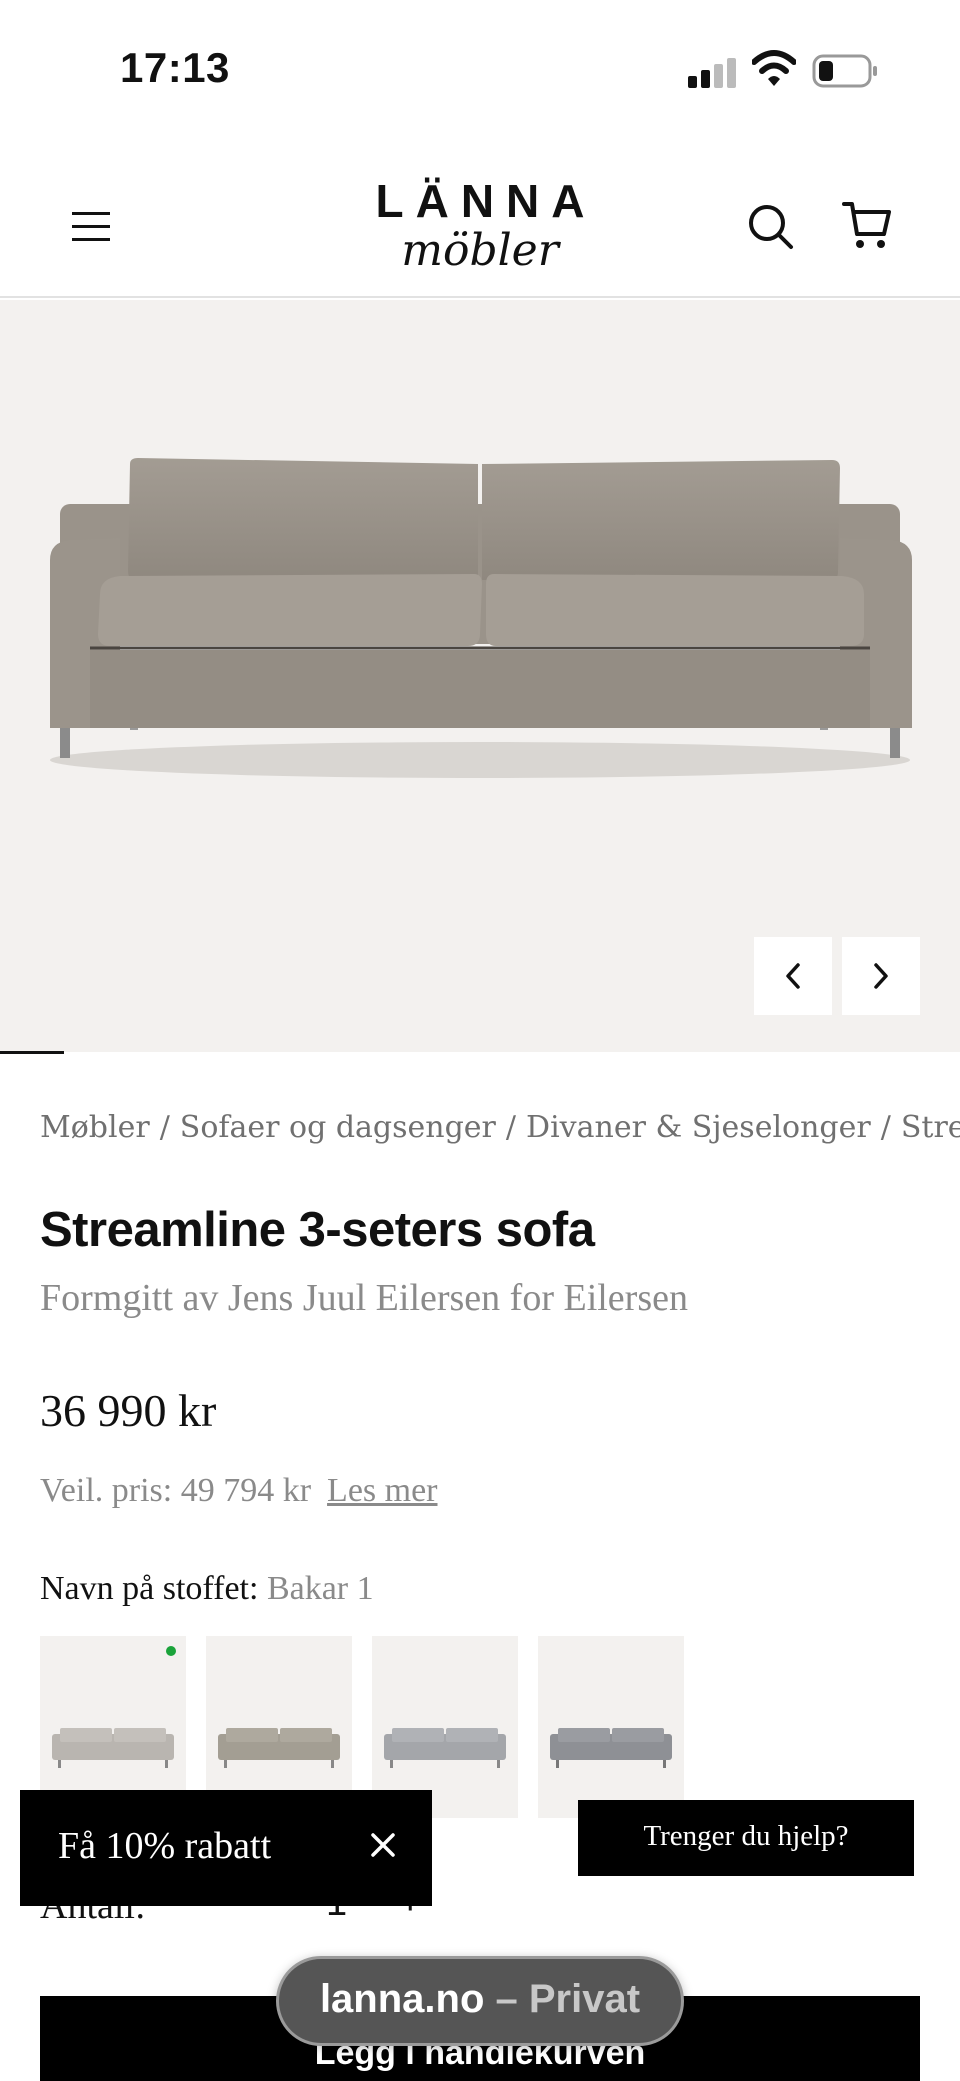  What do you see at coordinates (128, 1410) in the screenshot?
I see `product-price: 36 990 kr` at bounding box center [128, 1410].